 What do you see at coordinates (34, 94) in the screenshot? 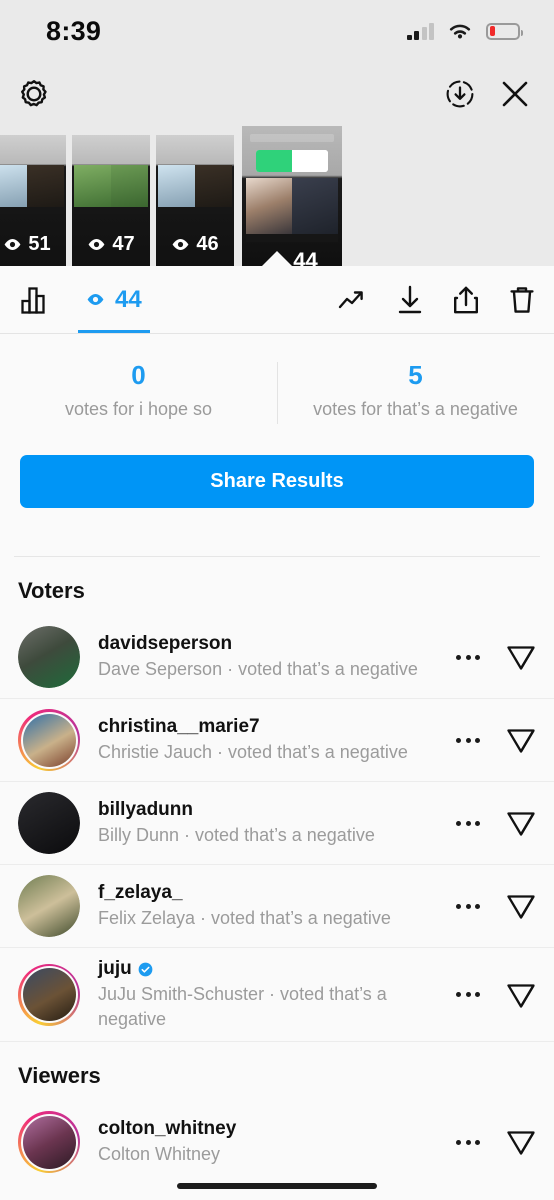
I see `gear-icon` at bounding box center [34, 94].